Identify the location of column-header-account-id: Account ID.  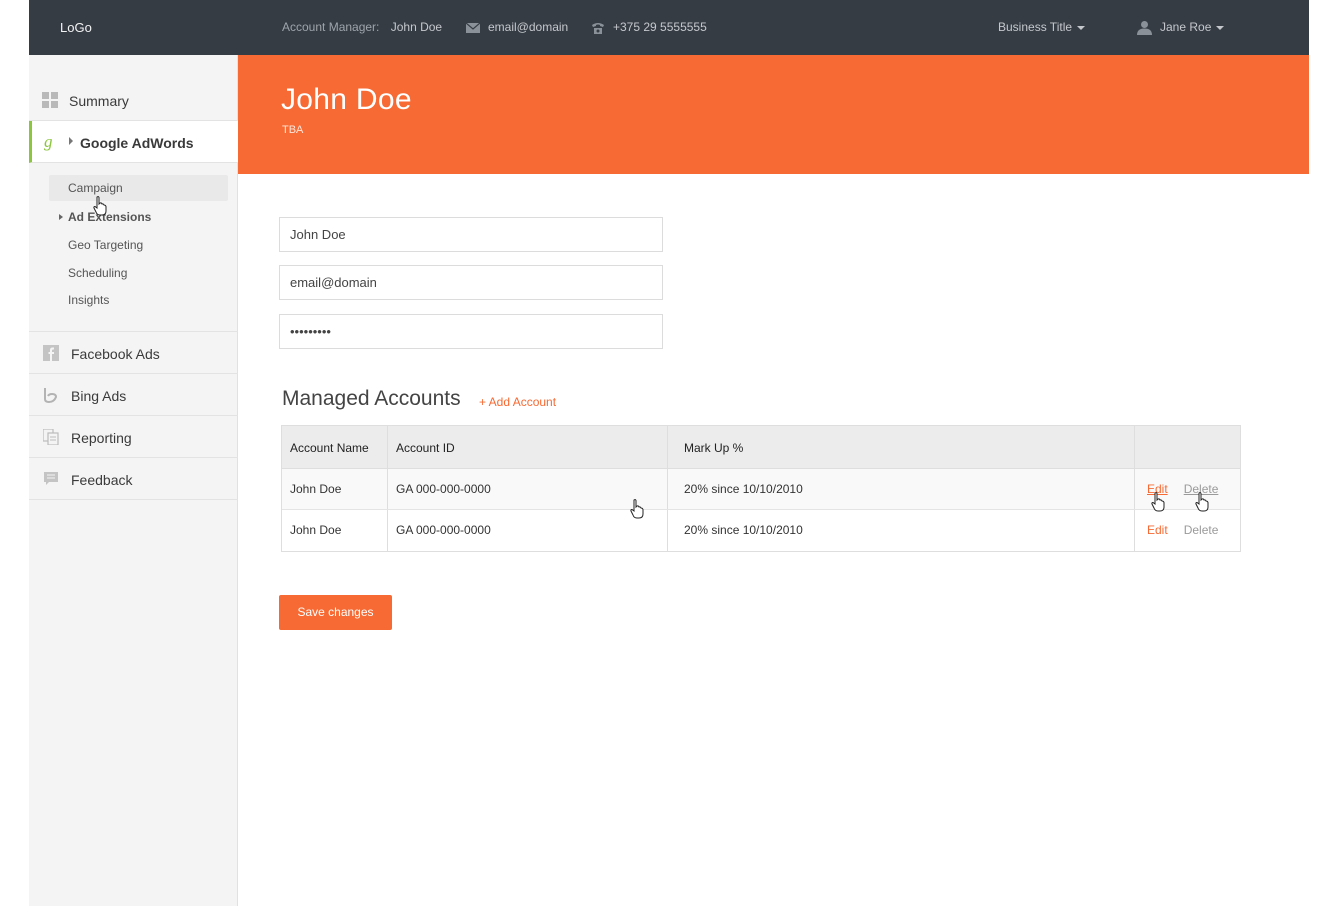
(528, 447).